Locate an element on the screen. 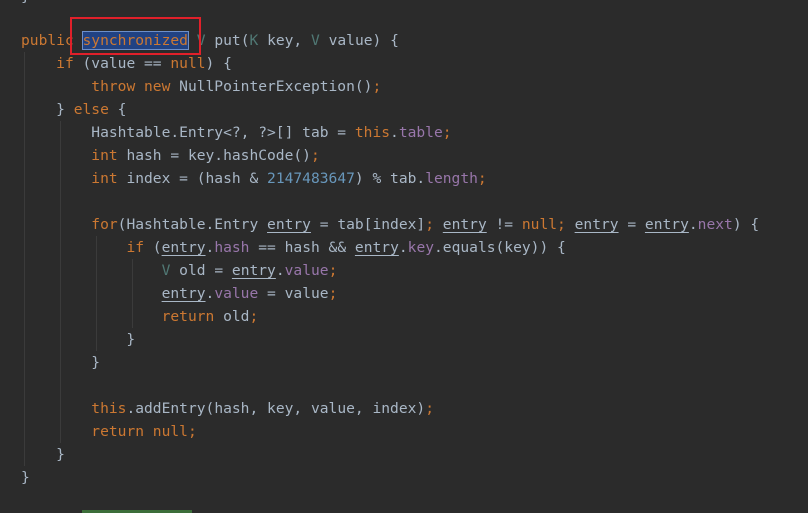  closing-brace-fragment: } is located at coordinates (25, 4).